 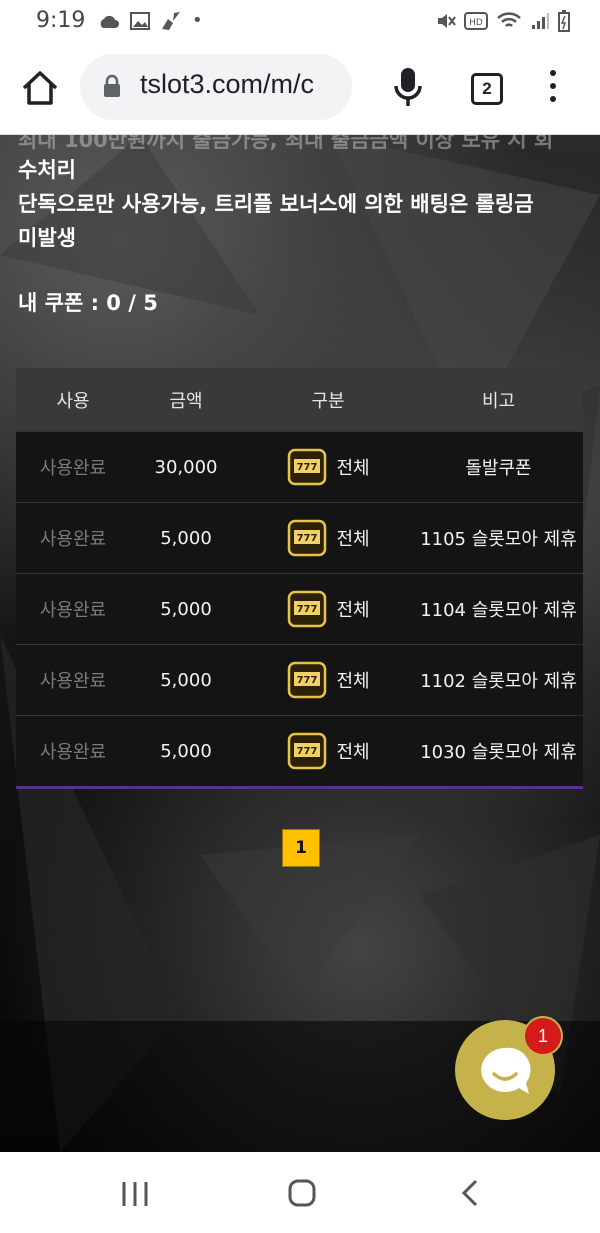 What do you see at coordinates (498, 468) in the screenshot?
I see `row-note: 돌발쿠폰` at bounding box center [498, 468].